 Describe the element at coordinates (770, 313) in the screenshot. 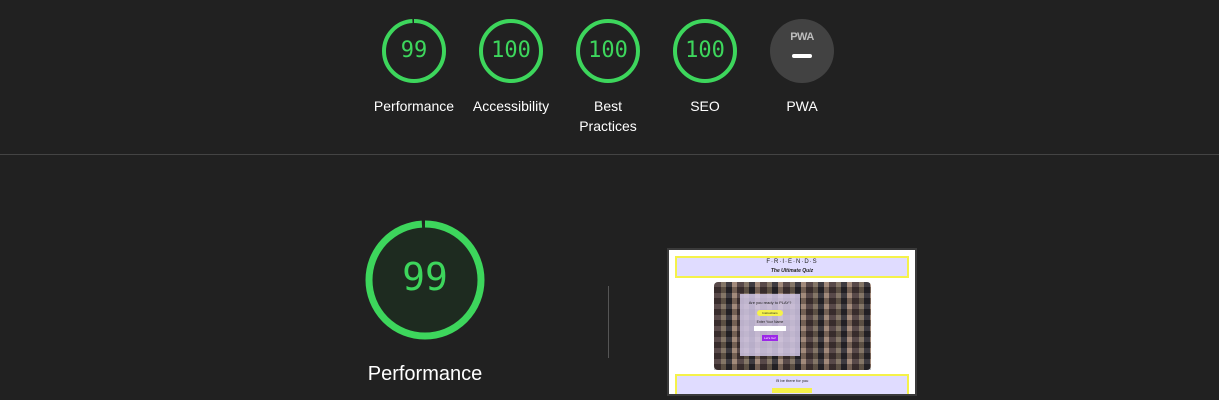

I see `thumbnail-instructions-button: Instructions` at that location.